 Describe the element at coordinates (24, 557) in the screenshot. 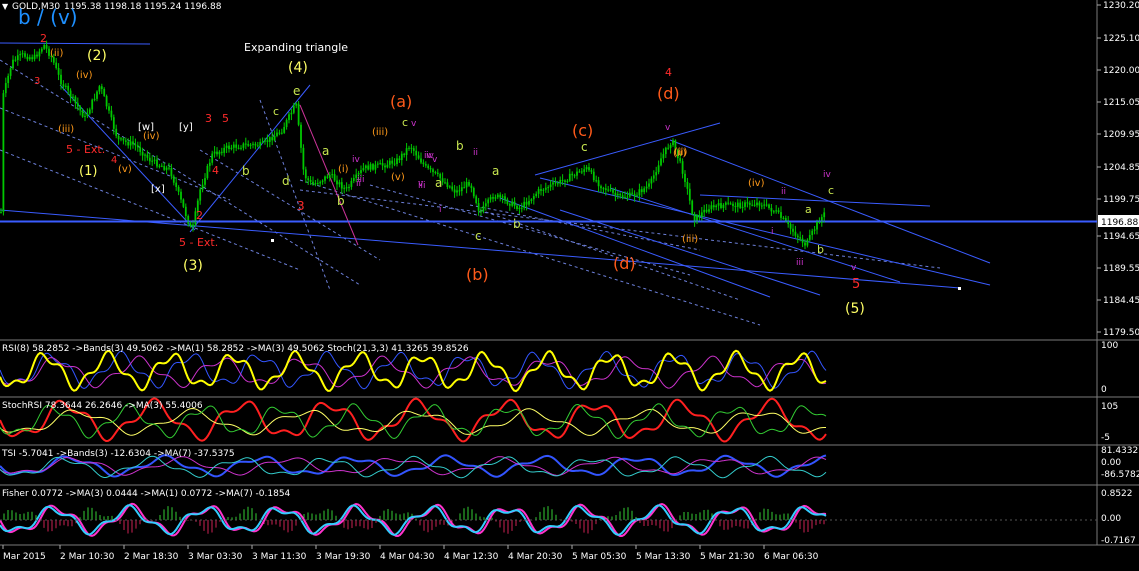

I see `time-tick-label: Mar 2015` at that location.